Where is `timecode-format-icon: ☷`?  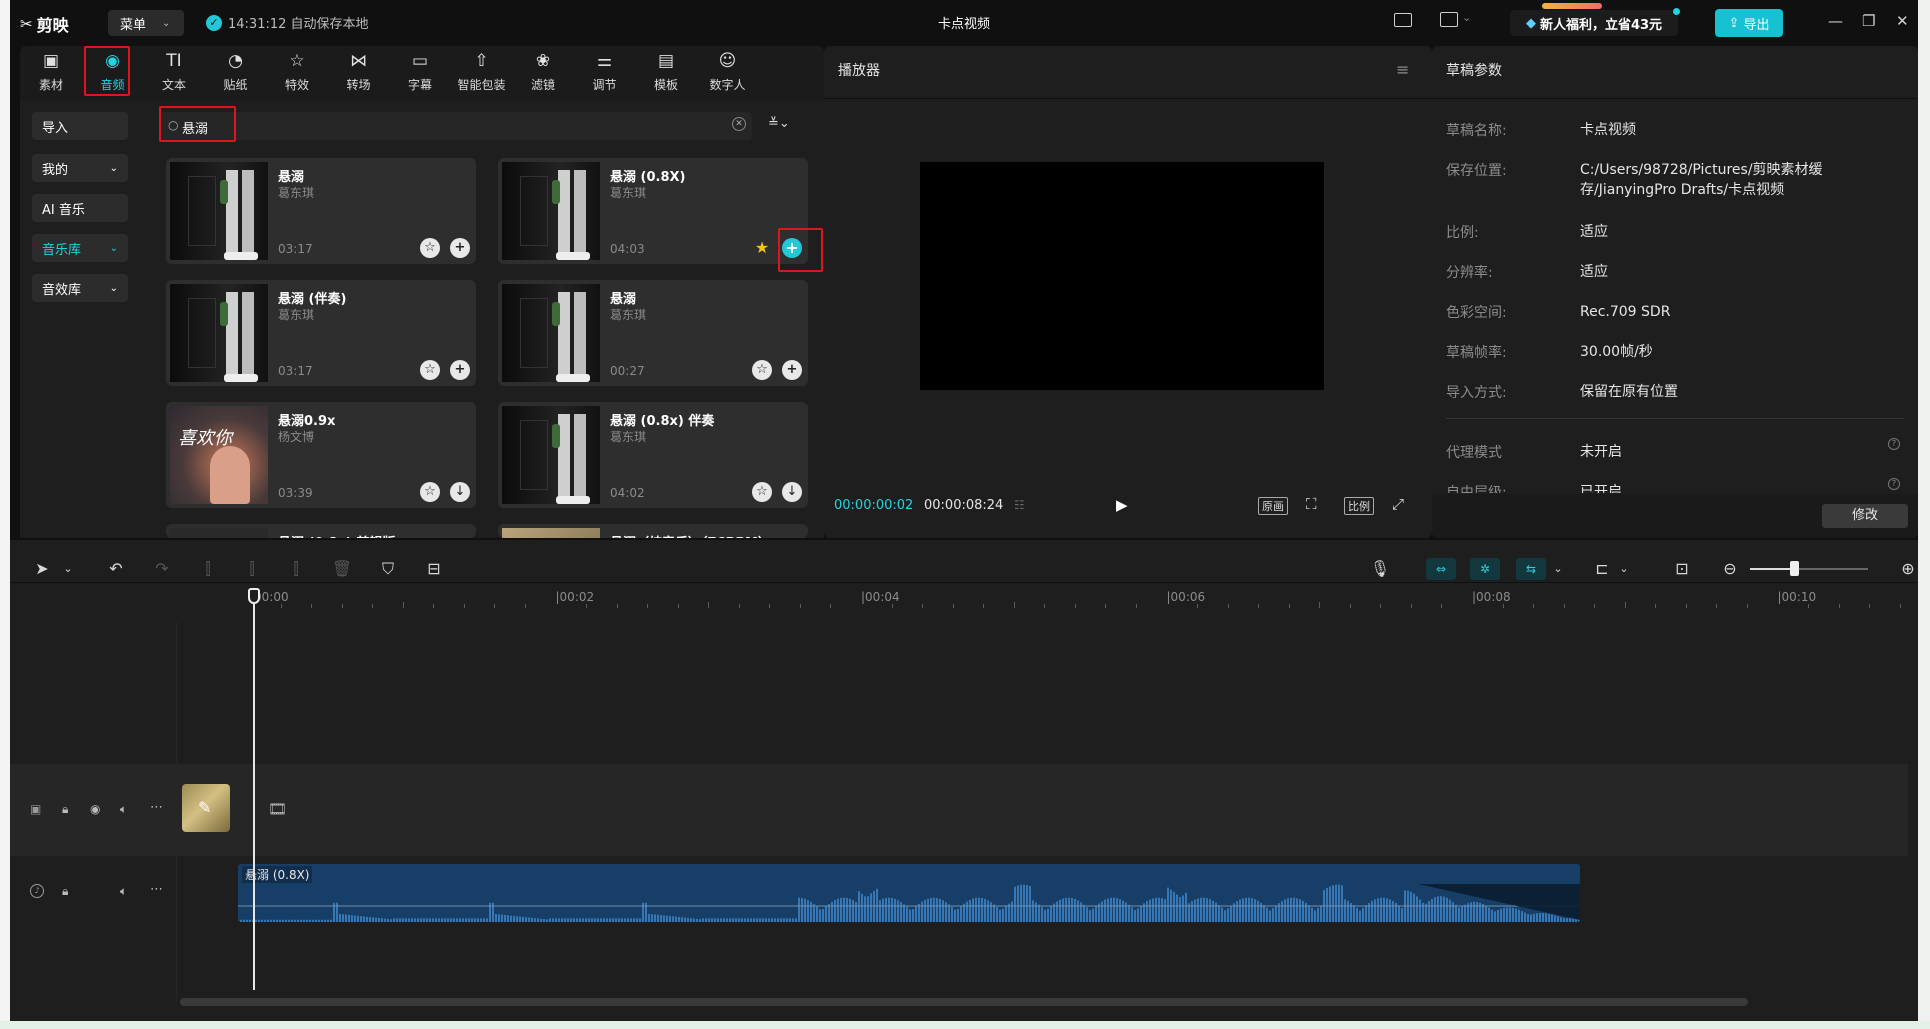
timecode-format-icon: ☷ is located at coordinates (1019, 505).